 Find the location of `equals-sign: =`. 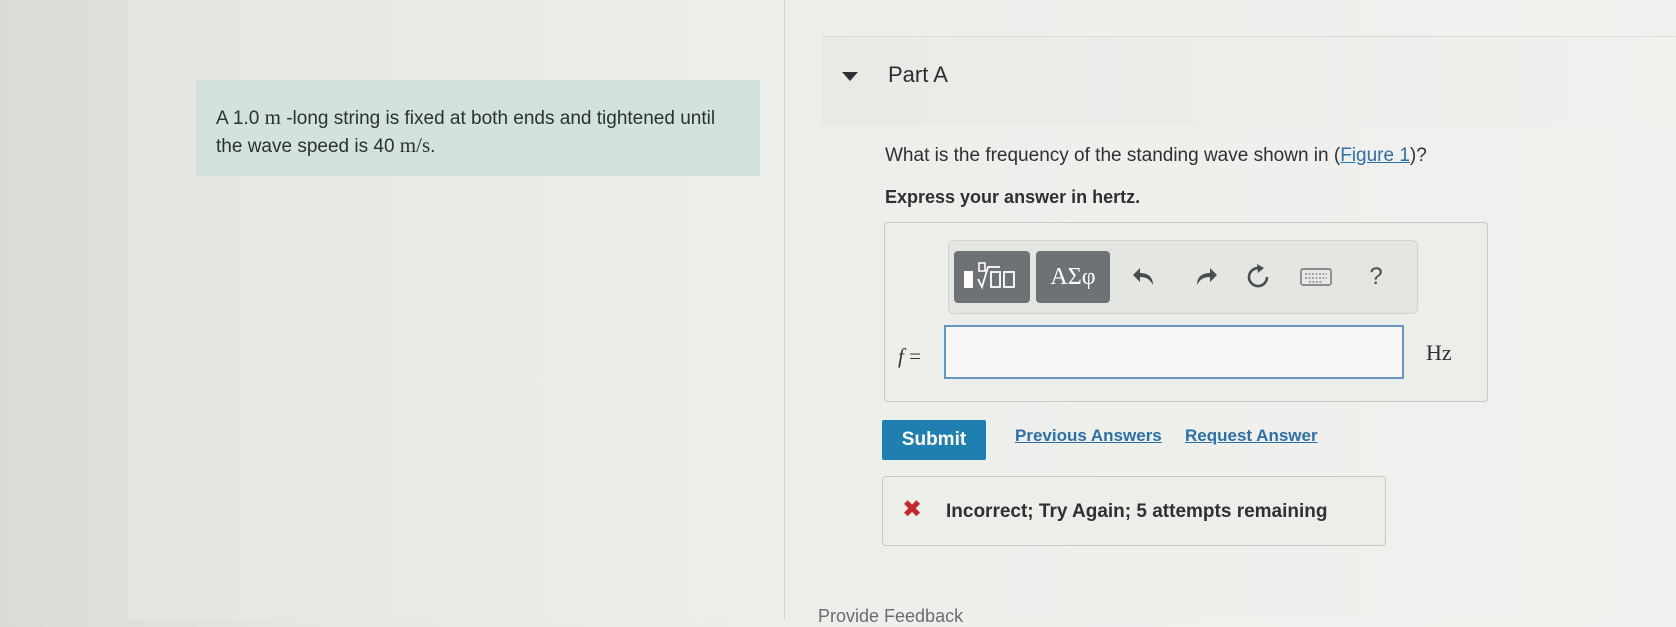

equals-sign: = is located at coordinates (912, 356).